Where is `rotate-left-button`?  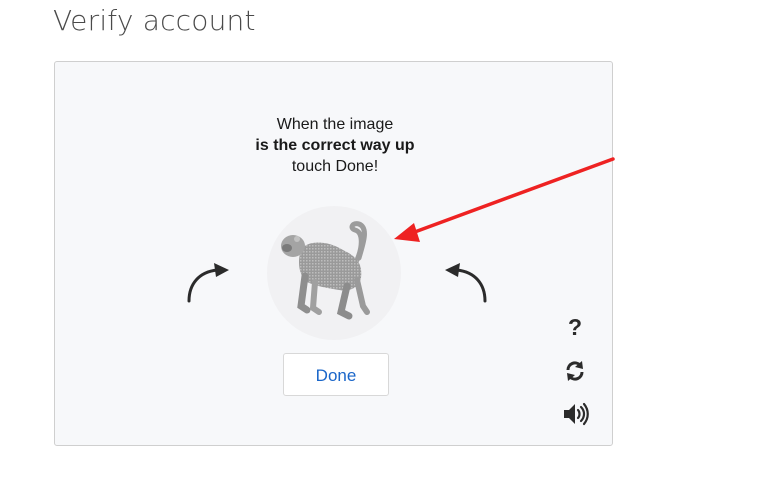 rotate-left-button is located at coordinates (208, 282).